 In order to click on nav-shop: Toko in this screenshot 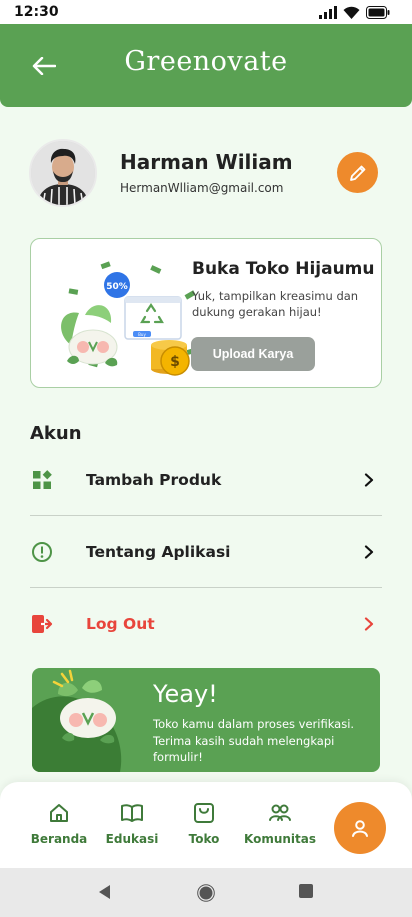, I will do `click(204, 824)`.